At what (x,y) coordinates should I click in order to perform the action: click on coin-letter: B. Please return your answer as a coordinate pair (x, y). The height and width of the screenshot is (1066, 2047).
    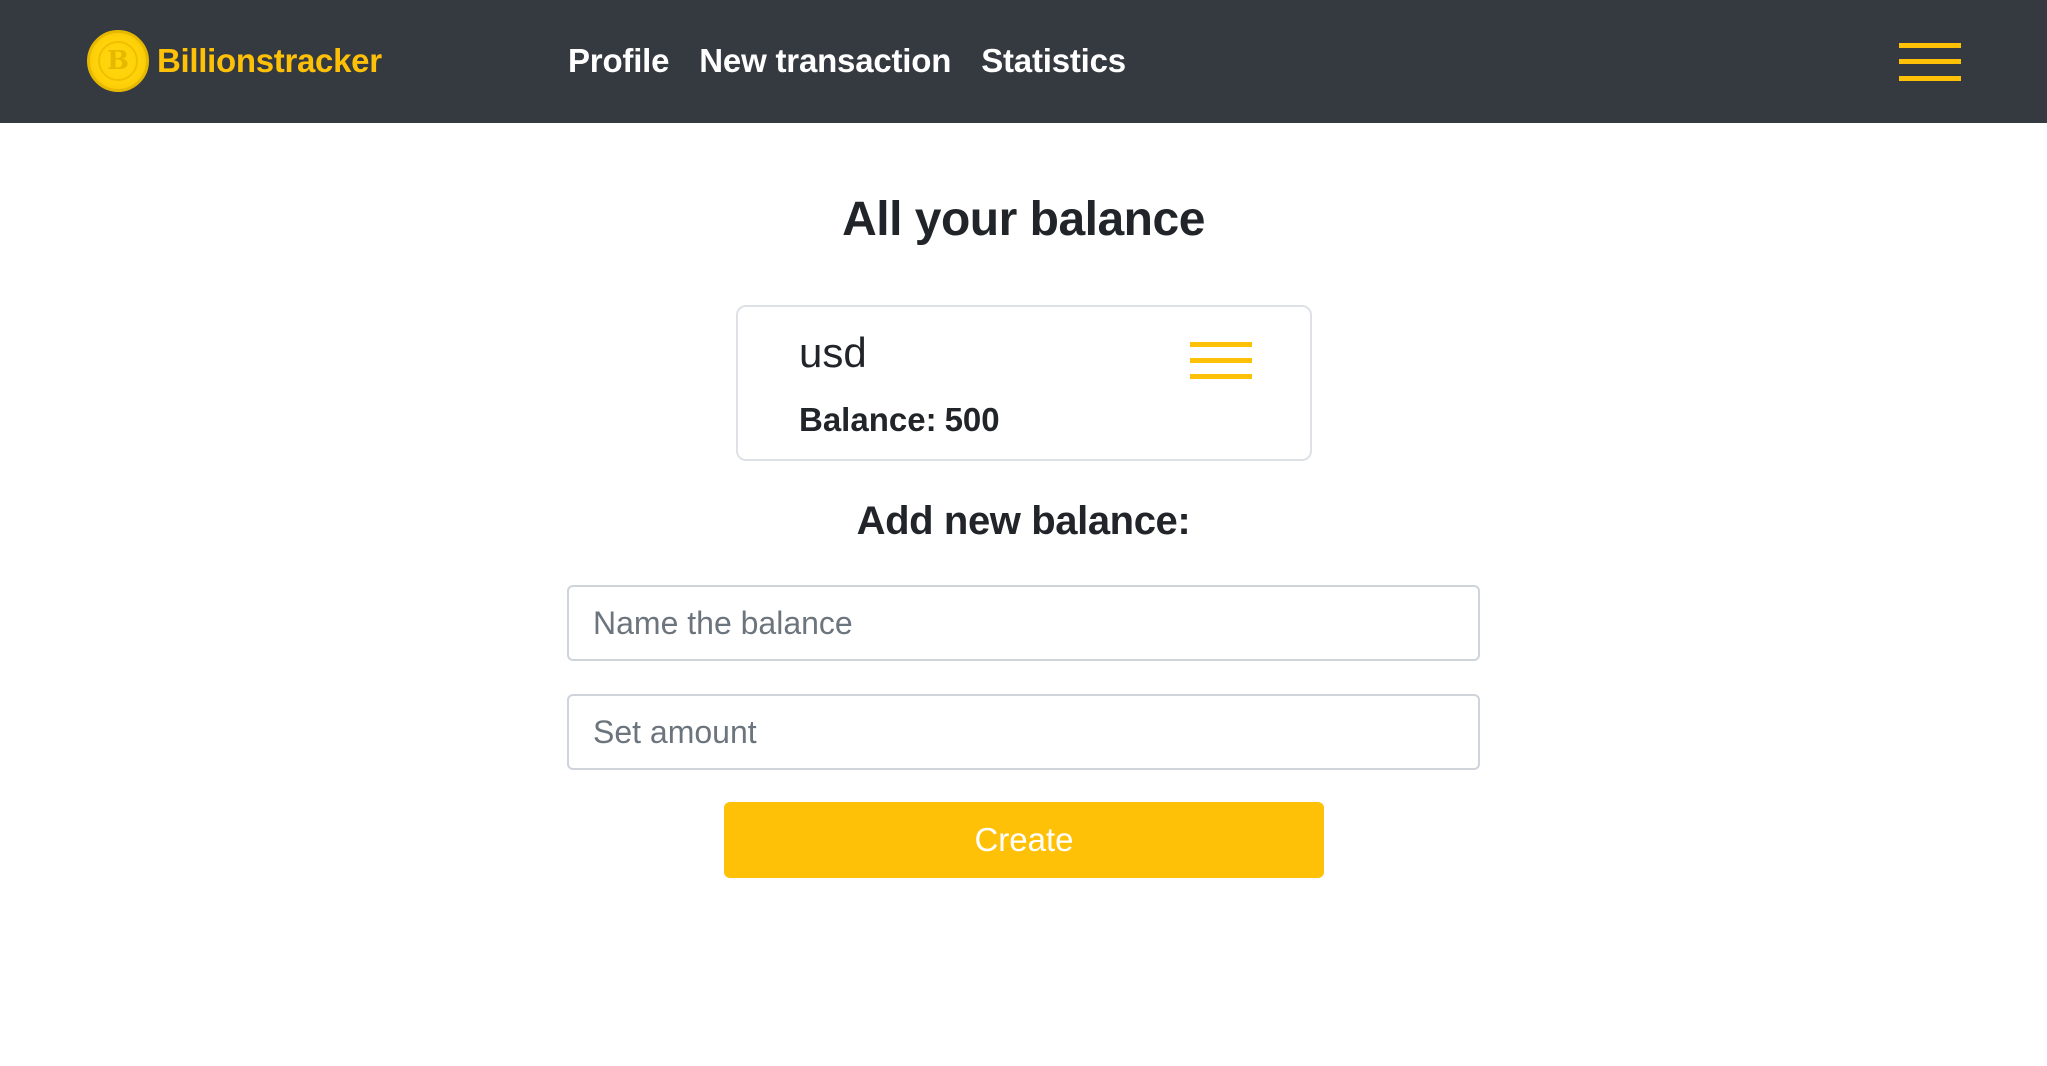
    Looking at the image, I should click on (118, 61).